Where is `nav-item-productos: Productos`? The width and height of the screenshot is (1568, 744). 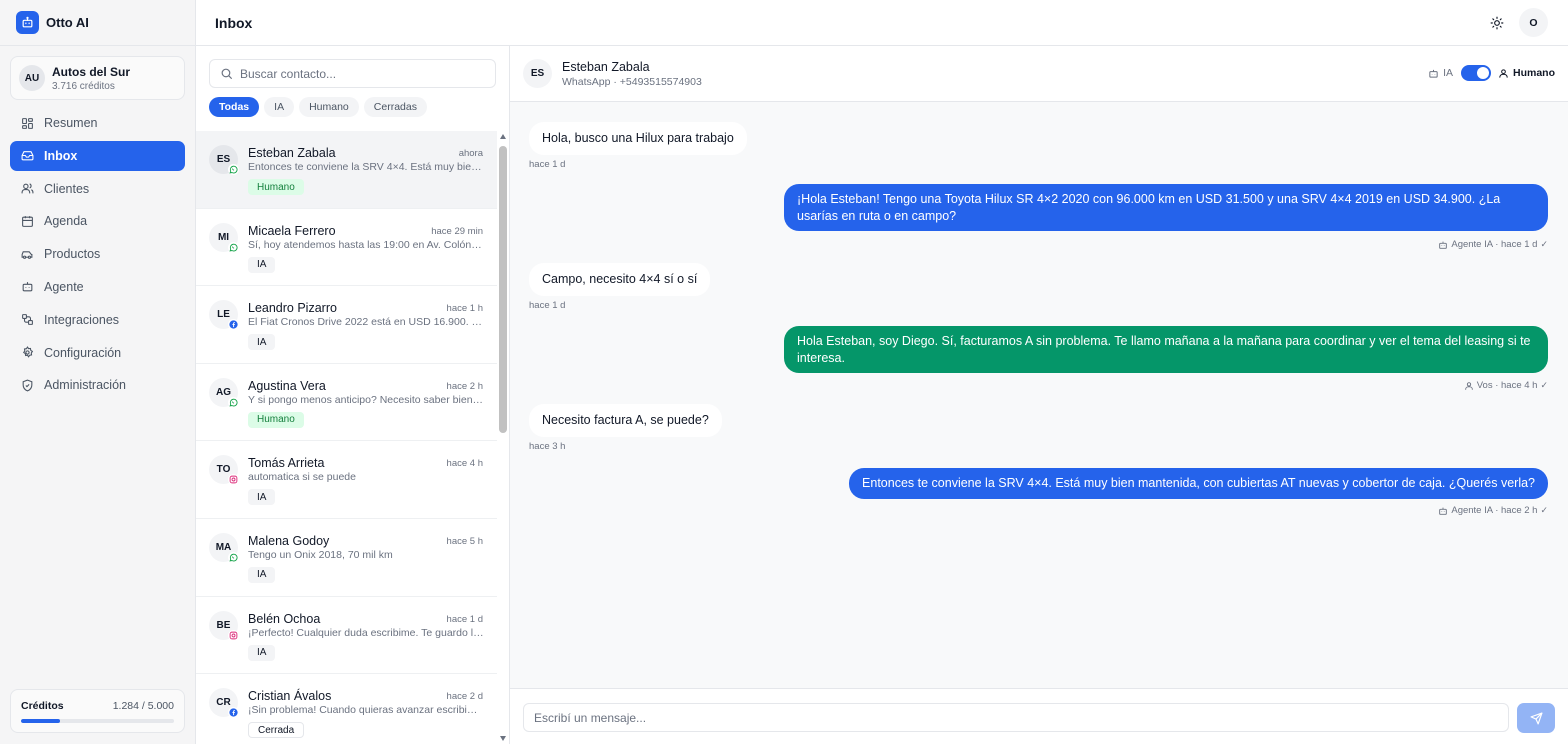
nav-item-productos: Productos is located at coordinates (97, 254).